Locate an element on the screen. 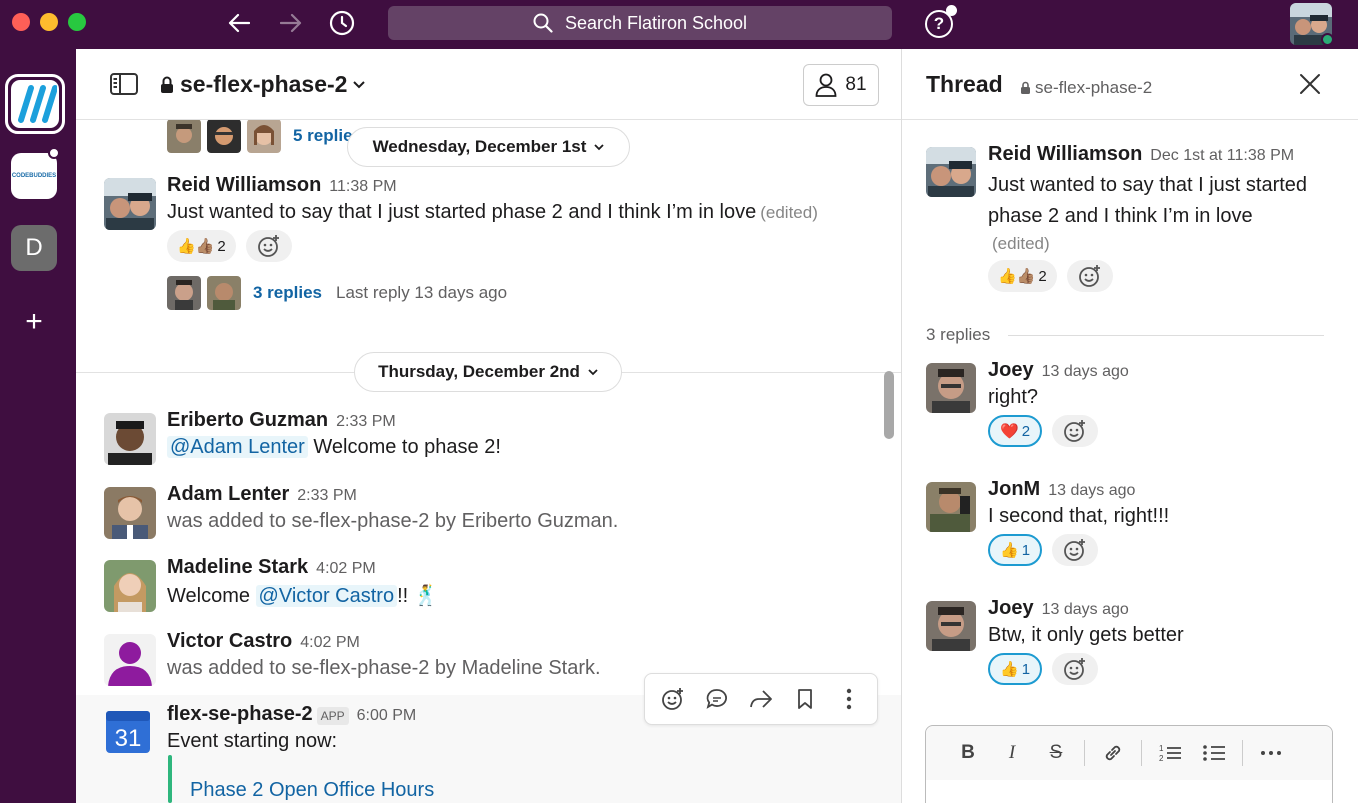 The image size is (1358, 803). thread-channel-link: se-flex-phase-2 is located at coordinates (1086, 88).